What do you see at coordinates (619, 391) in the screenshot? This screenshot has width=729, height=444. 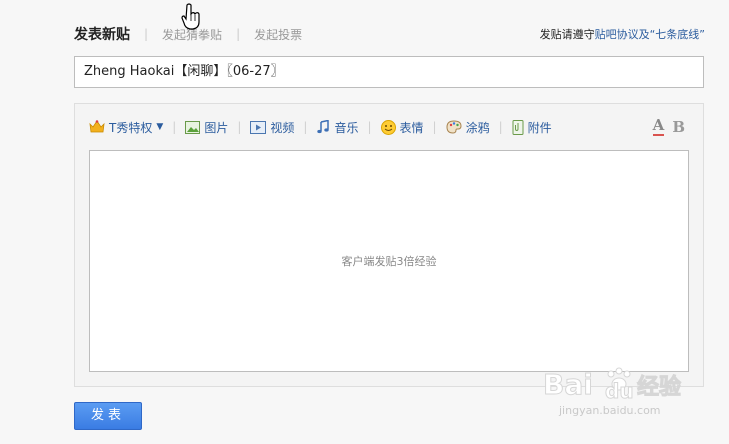 I see `watermark-brand-2: du` at bounding box center [619, 391].